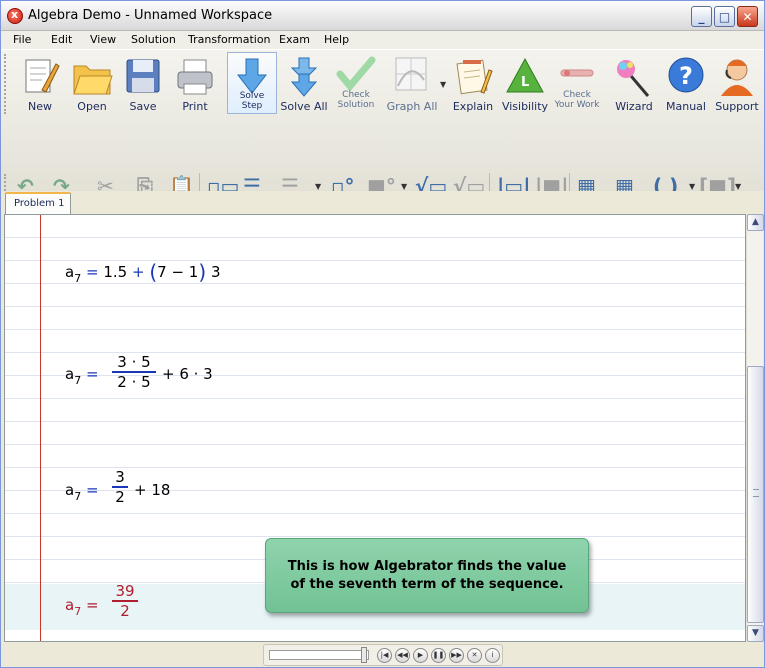 This screenshot has width=765, height=668. What do you see at coordinates (195, 106) in the screenshot?
I see `print-label: Print` at bounding box center [195, 106].